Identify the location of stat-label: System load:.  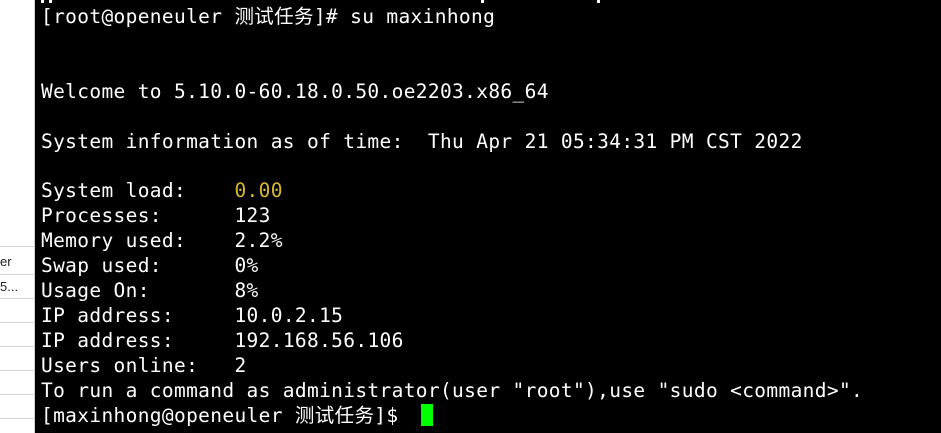
(138, 190).